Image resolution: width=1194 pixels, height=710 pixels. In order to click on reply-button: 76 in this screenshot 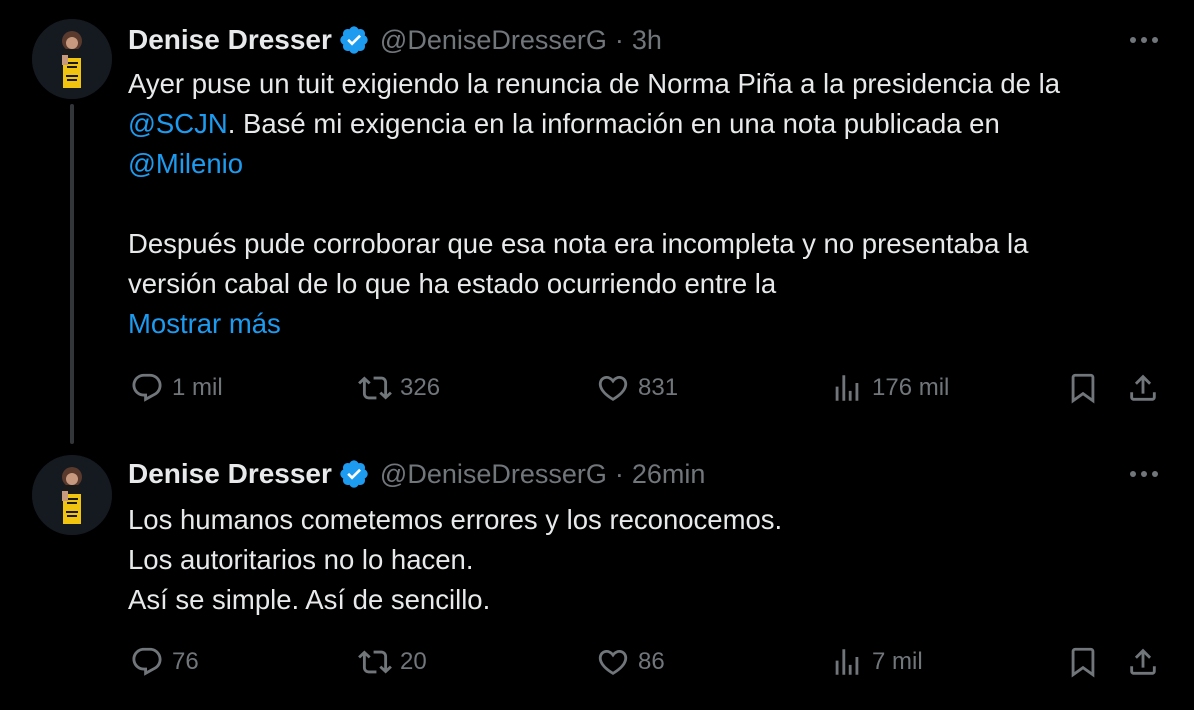, I will do `click(164, 662)`.